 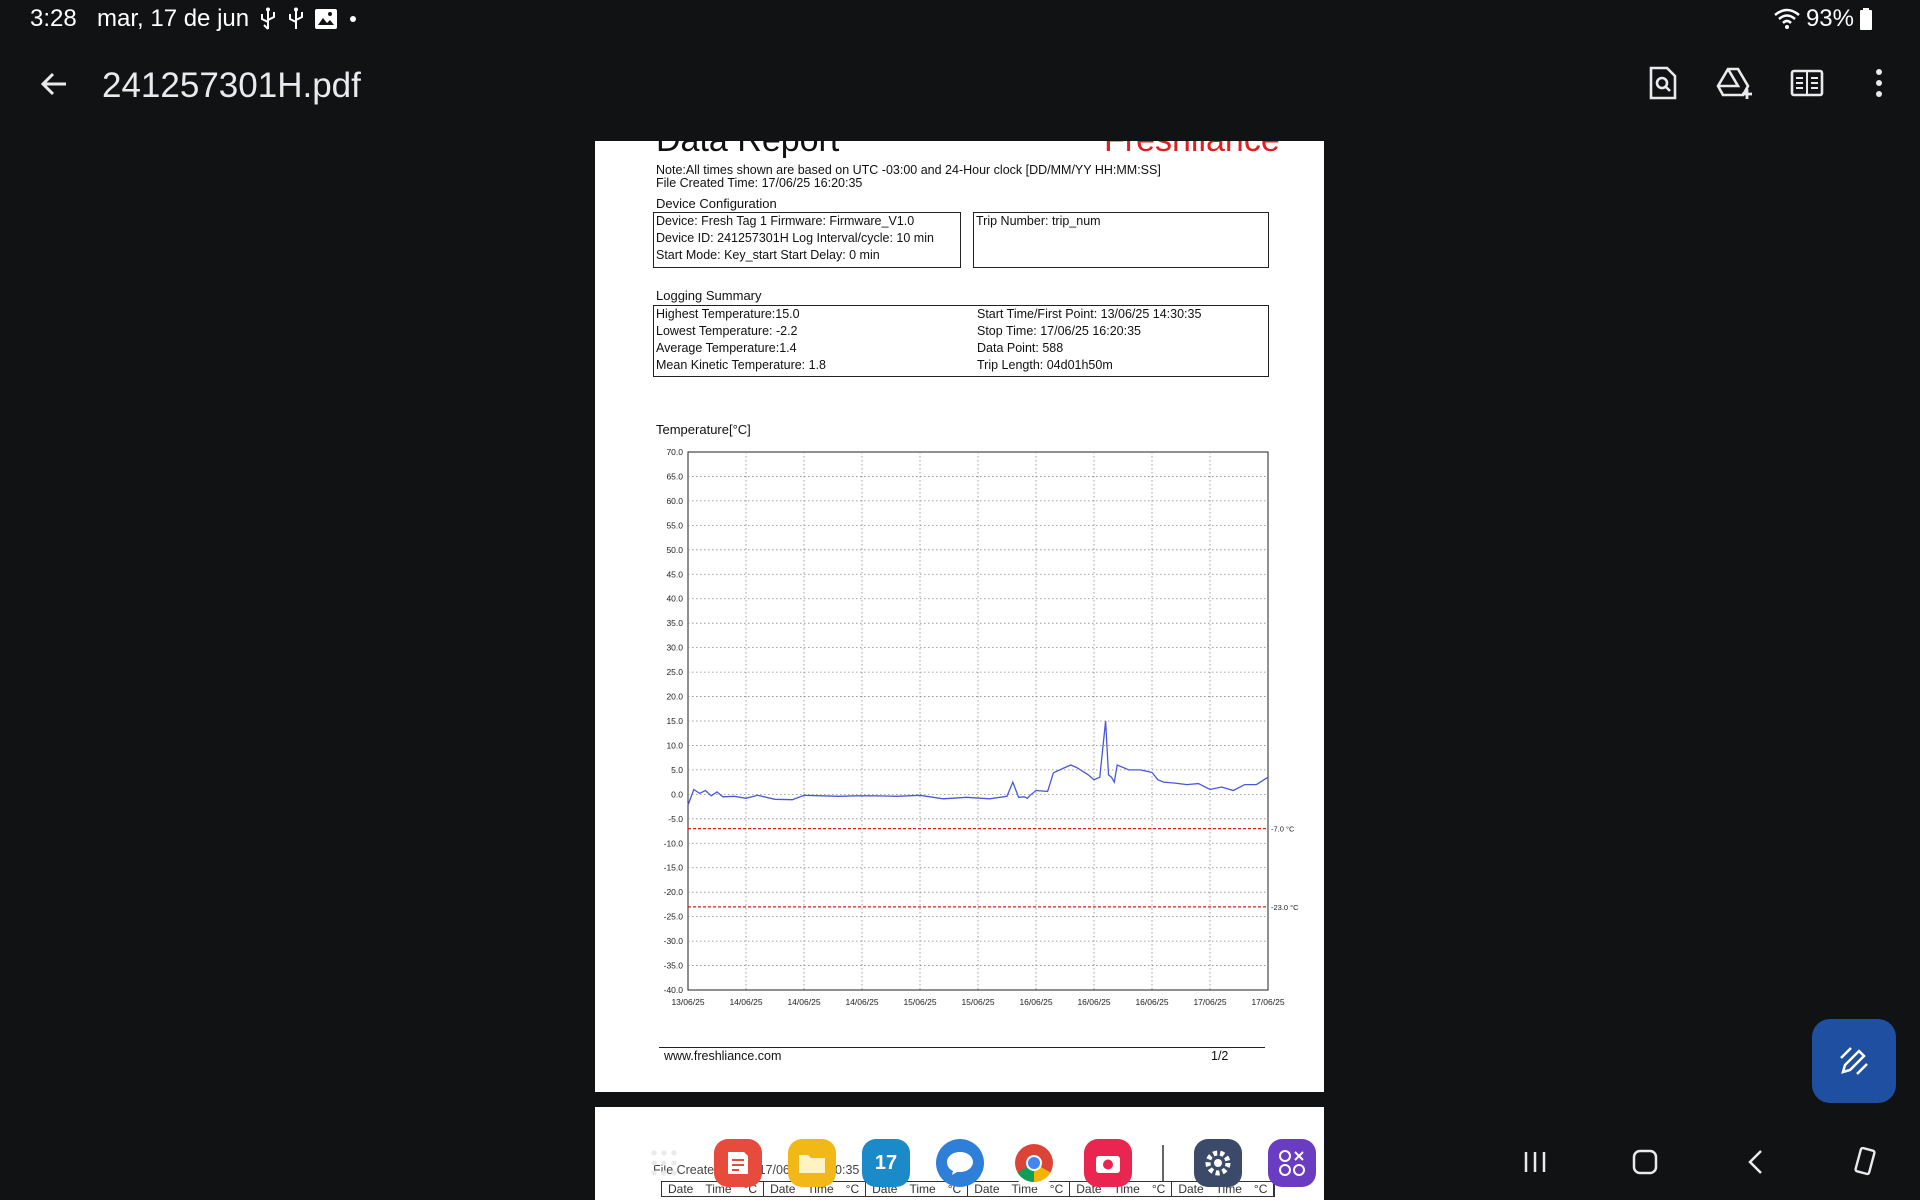 What do you see at coordinates (723, 1056) in the screenshot?
I see `footer-url: www.freshliance.com` at bounding box center [723, 1056].